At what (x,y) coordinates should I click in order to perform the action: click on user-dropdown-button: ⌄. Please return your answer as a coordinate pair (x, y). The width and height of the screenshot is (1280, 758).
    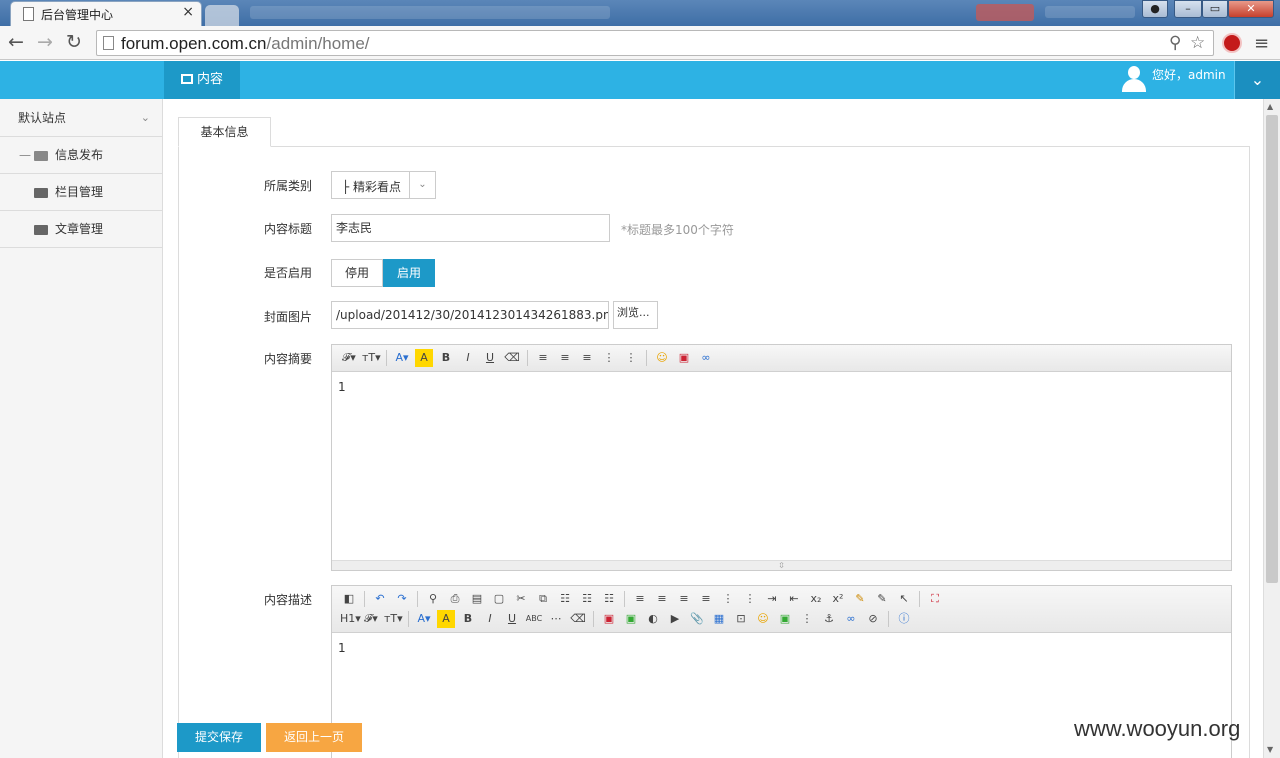
    Looking at the image, I should click on (1257, 80).